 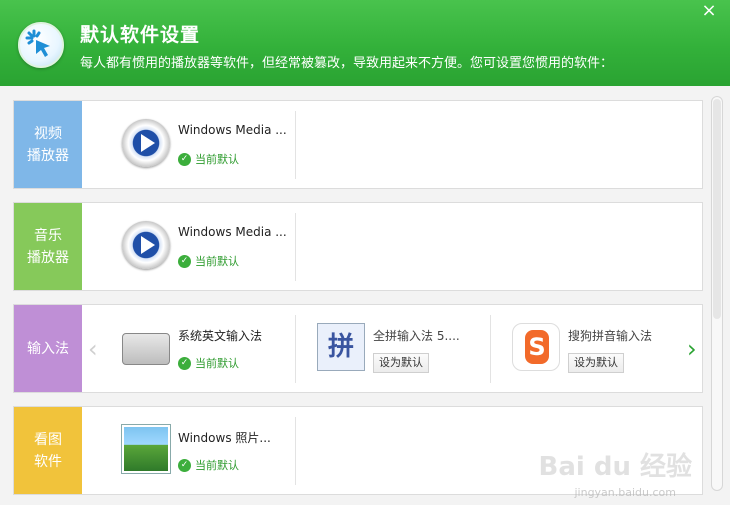 I want to click on software-item: 搜狗拼音输入法 设为默认, so click(x=569, y=348).